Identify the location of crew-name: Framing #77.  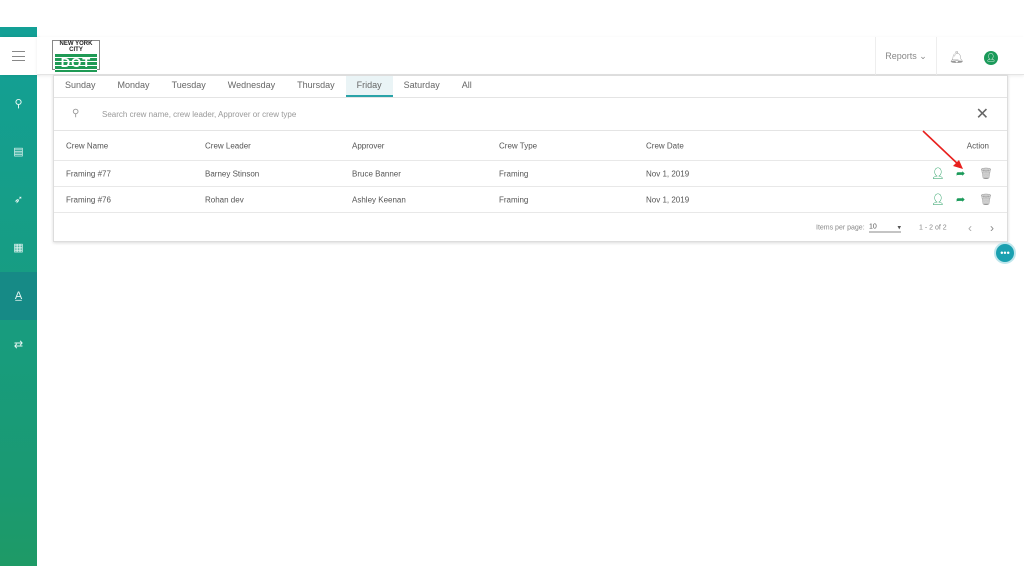
(88, 173).